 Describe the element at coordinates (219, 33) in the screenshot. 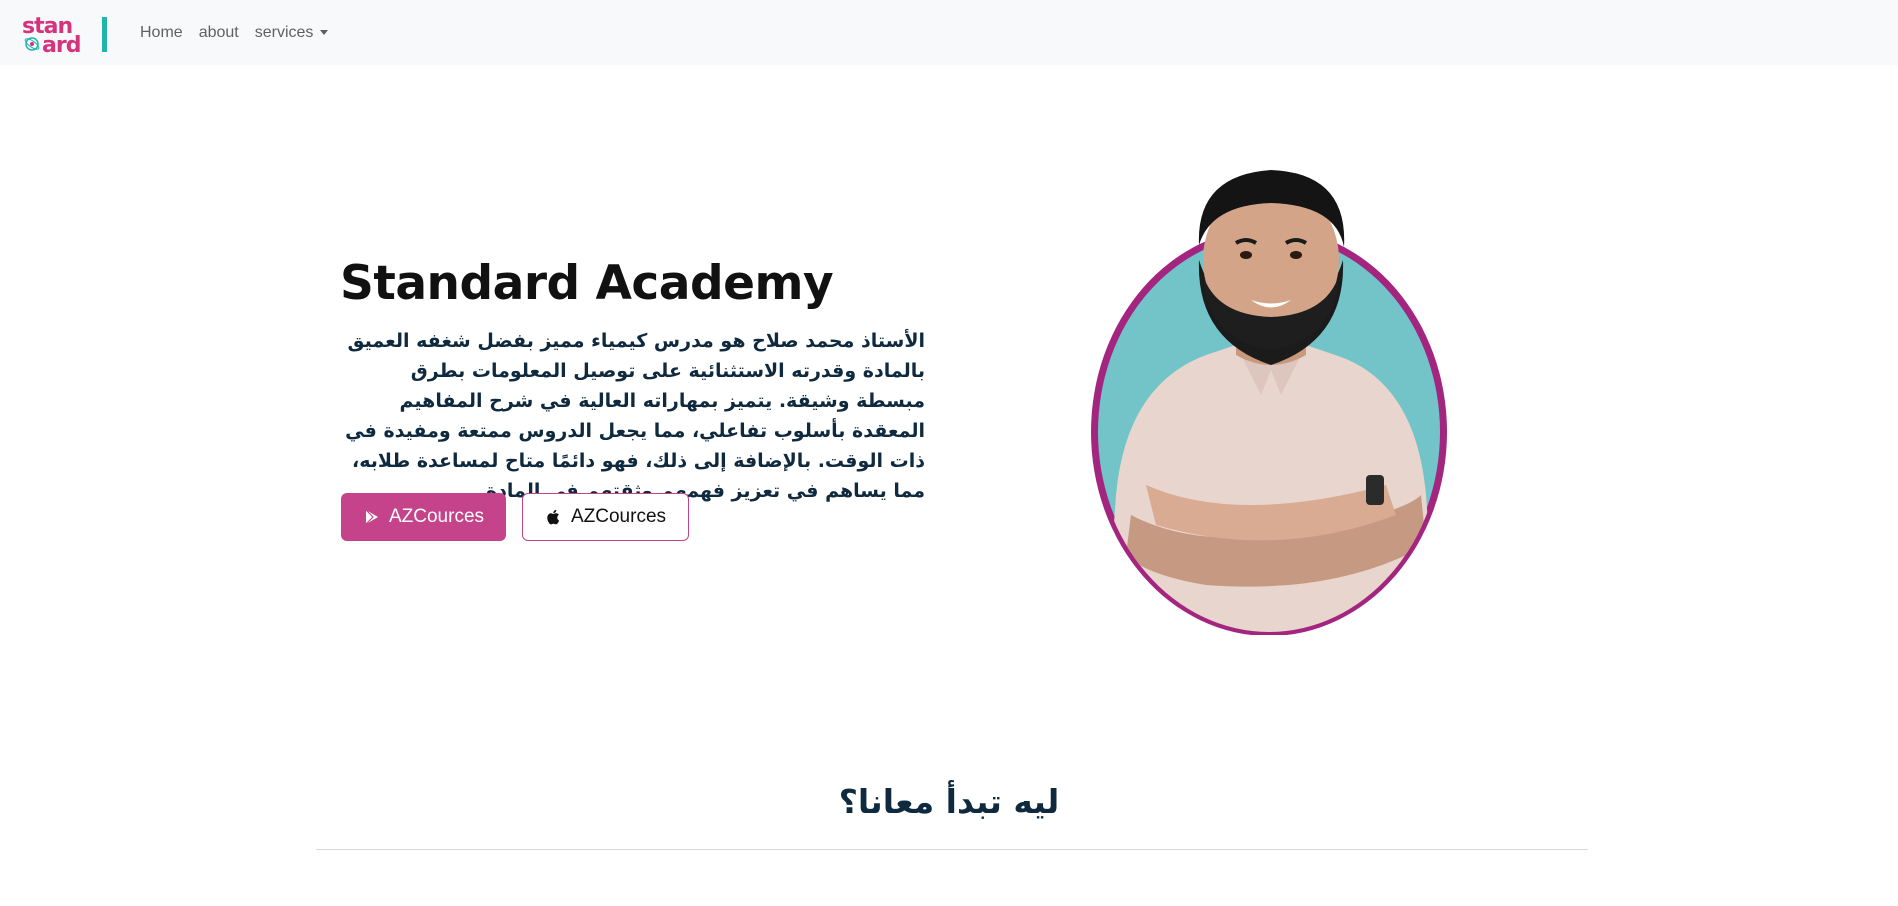

I see `nav-link-about: about` at that location.